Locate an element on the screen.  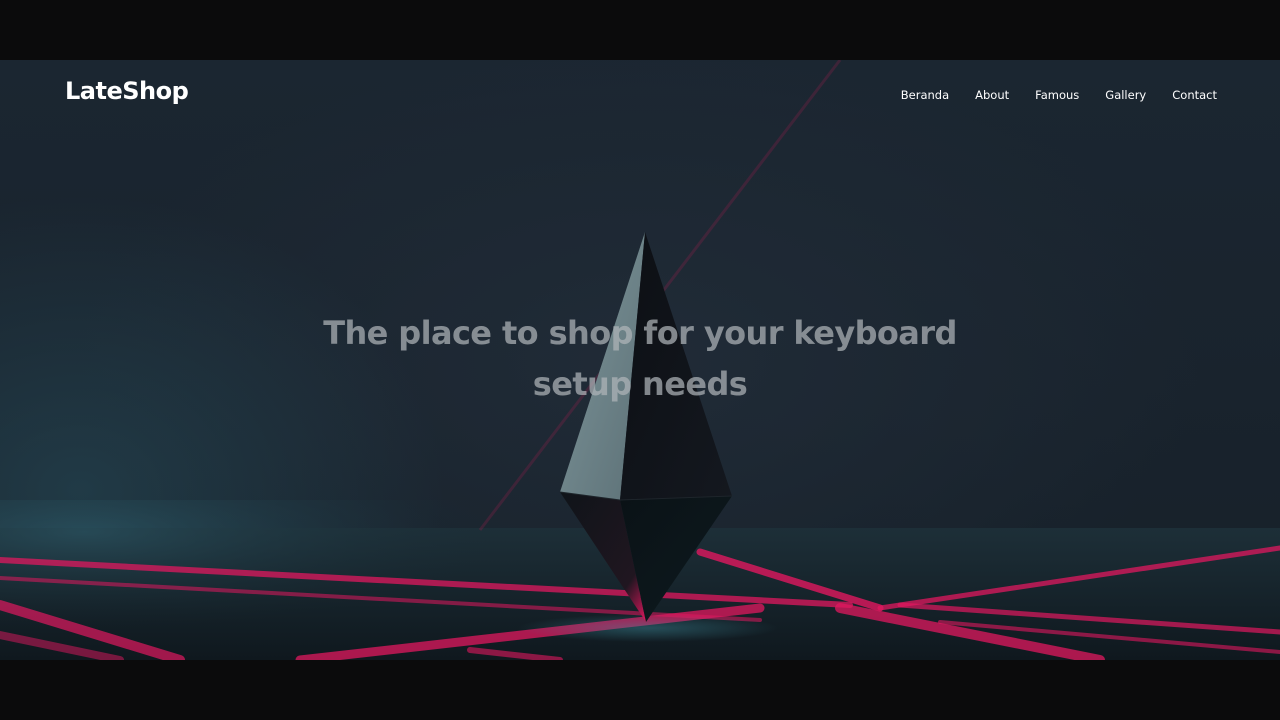
nav-link-beranda: Beranda is located at coordinates (925, 95).